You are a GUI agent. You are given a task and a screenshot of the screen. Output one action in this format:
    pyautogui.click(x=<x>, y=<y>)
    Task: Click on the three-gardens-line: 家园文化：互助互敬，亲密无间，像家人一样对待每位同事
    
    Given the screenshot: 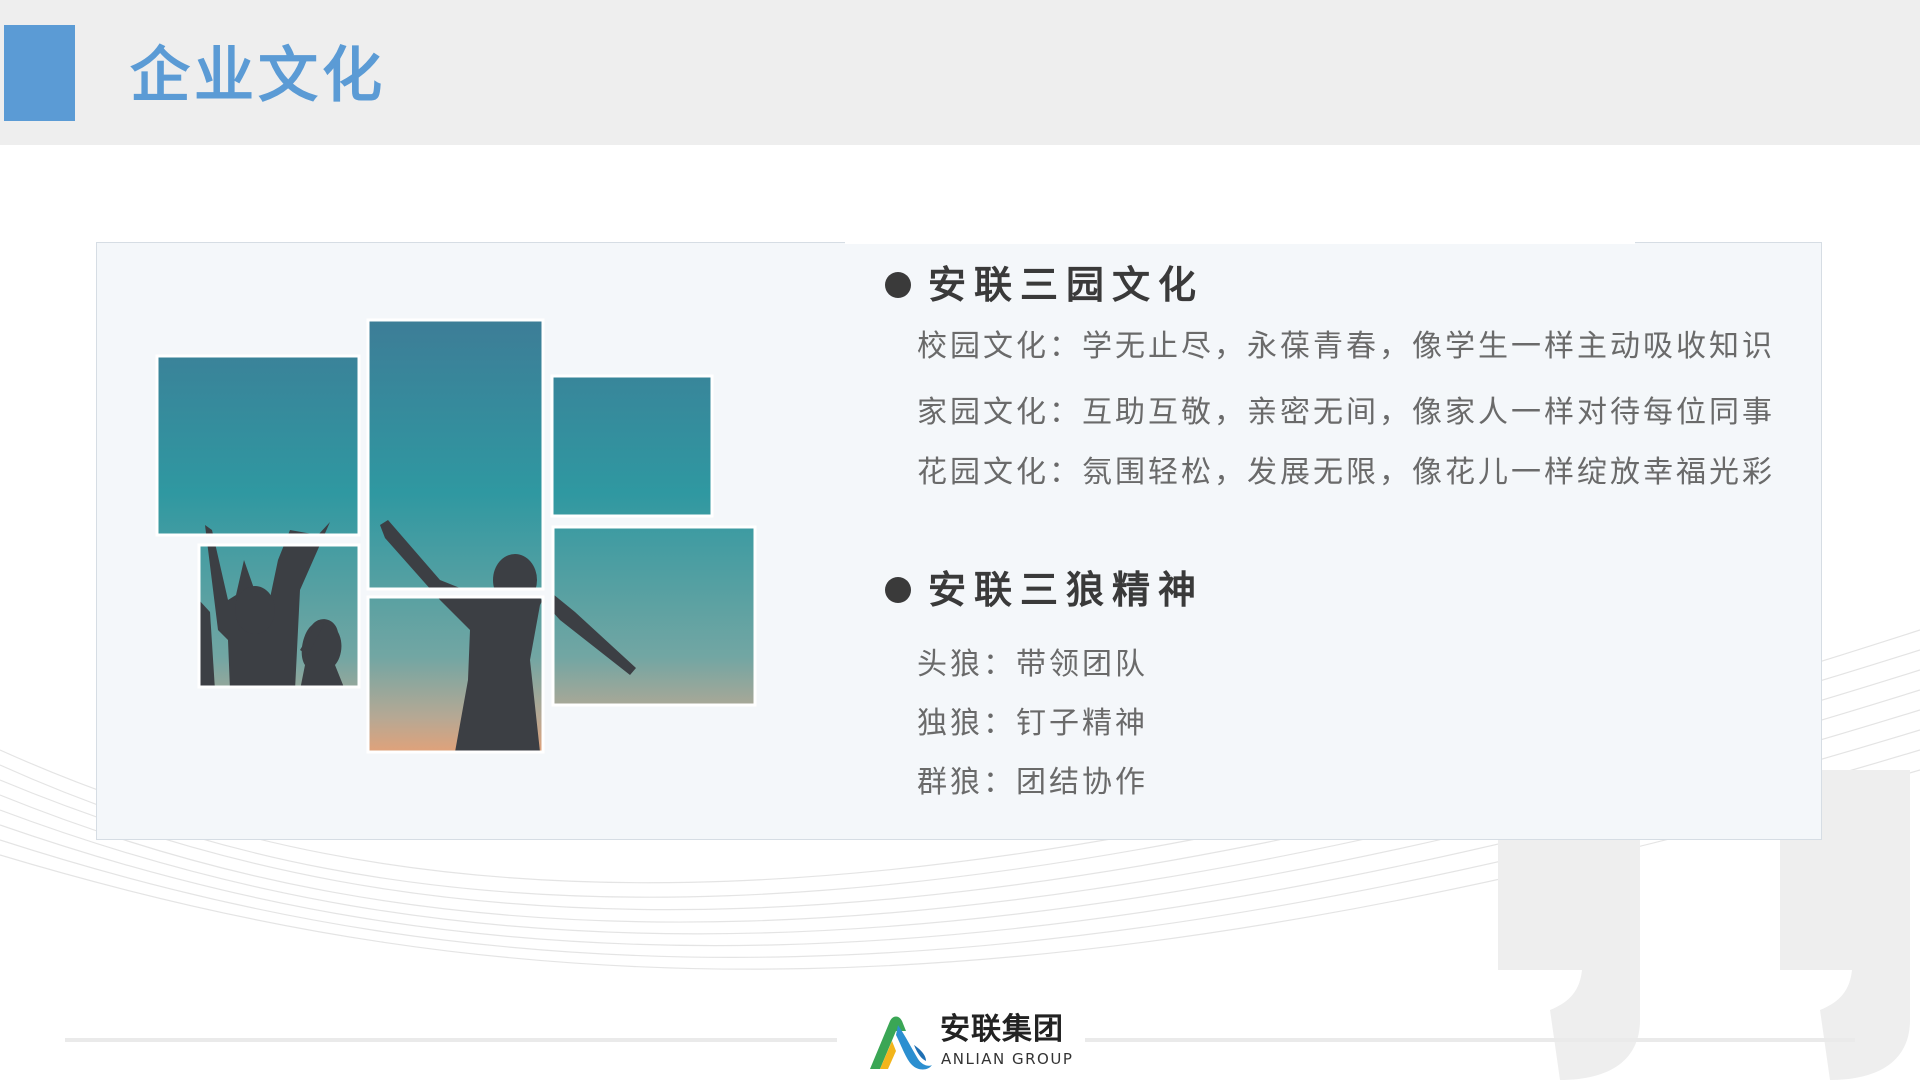 What is the action you would take?
    pyautogui.click(x=1346, y=412)
    